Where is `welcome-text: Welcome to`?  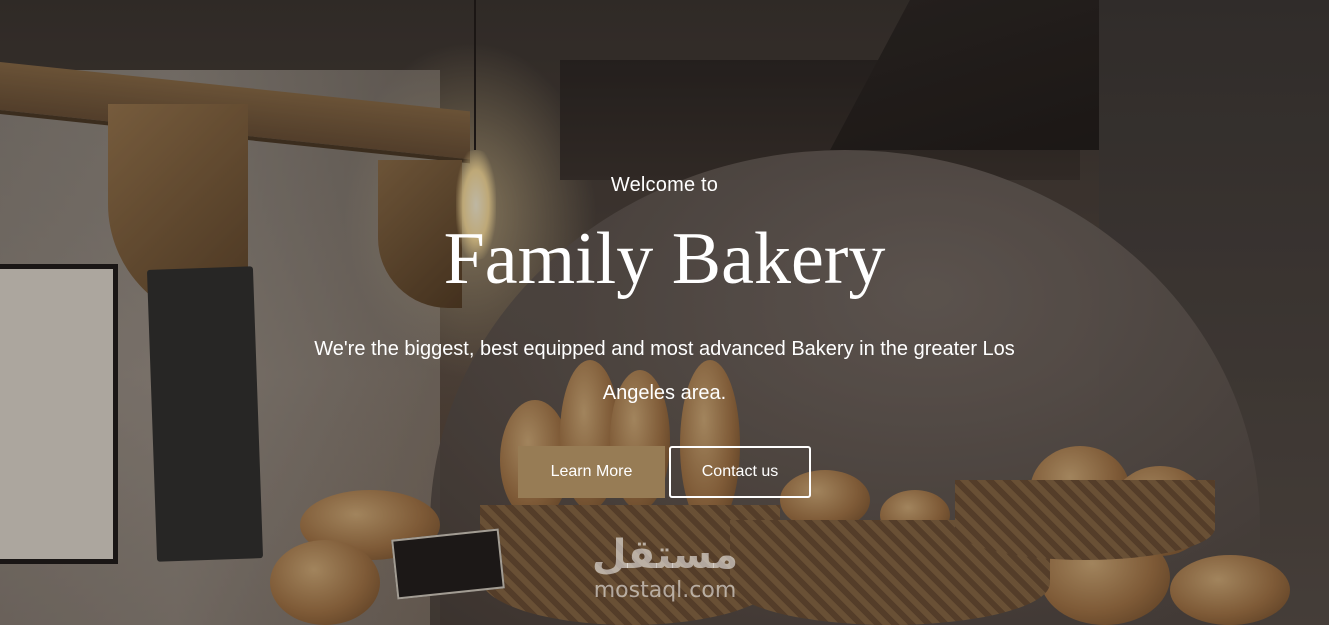
welcome-text: Welcome to is located at coordinates (664, 185).